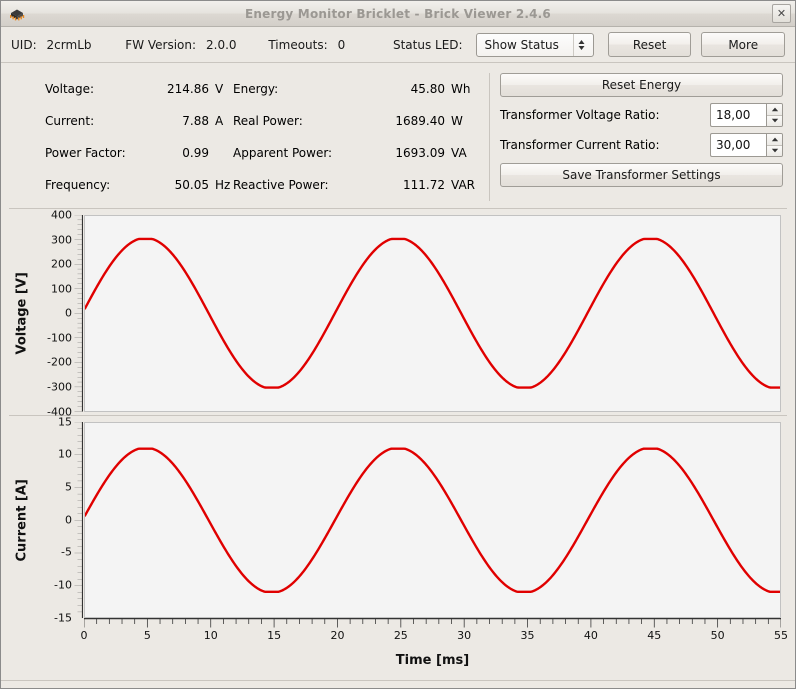  I want to click on x-tick-label: 20, so click(337, 635).